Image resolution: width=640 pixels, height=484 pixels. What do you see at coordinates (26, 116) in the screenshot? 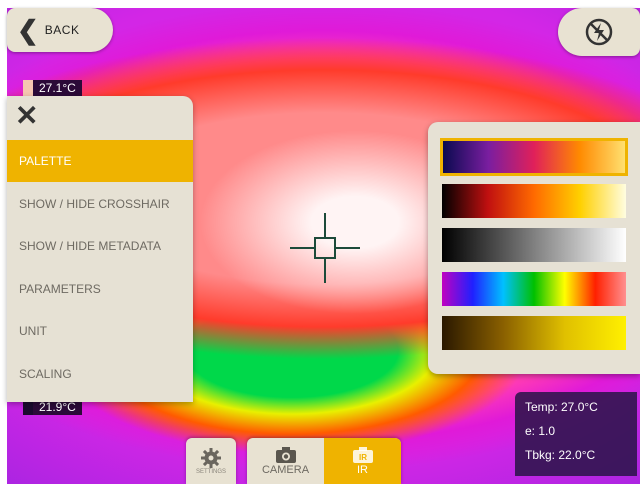
I see `close-icon: ✕` at bounding box center [26, 116].